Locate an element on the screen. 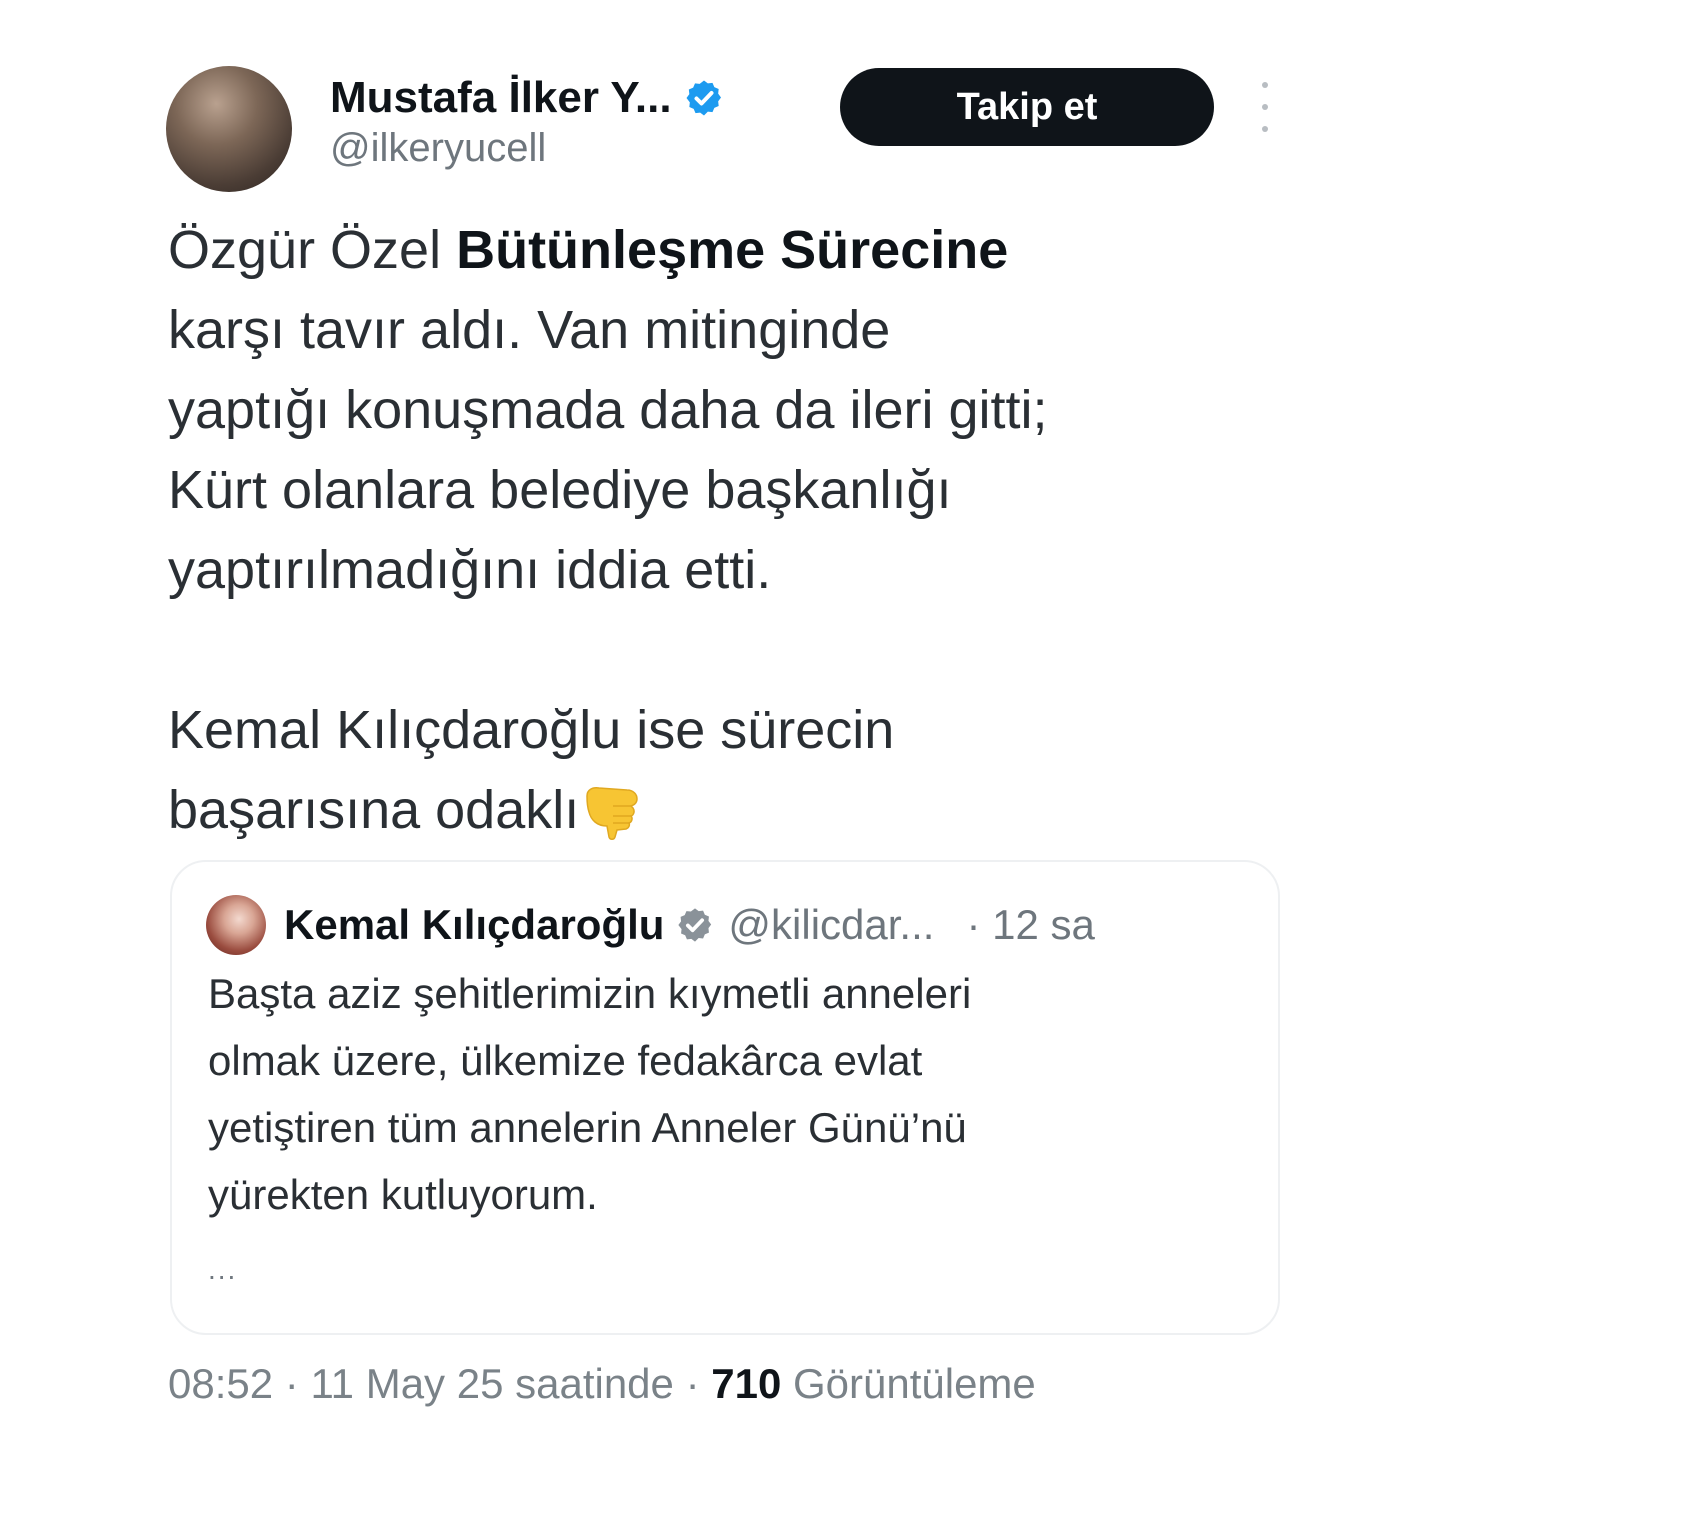 Image resolution: width=1700 pixels, height=1524 pixels. more-options-icon is located at coordinates (1265, 107).